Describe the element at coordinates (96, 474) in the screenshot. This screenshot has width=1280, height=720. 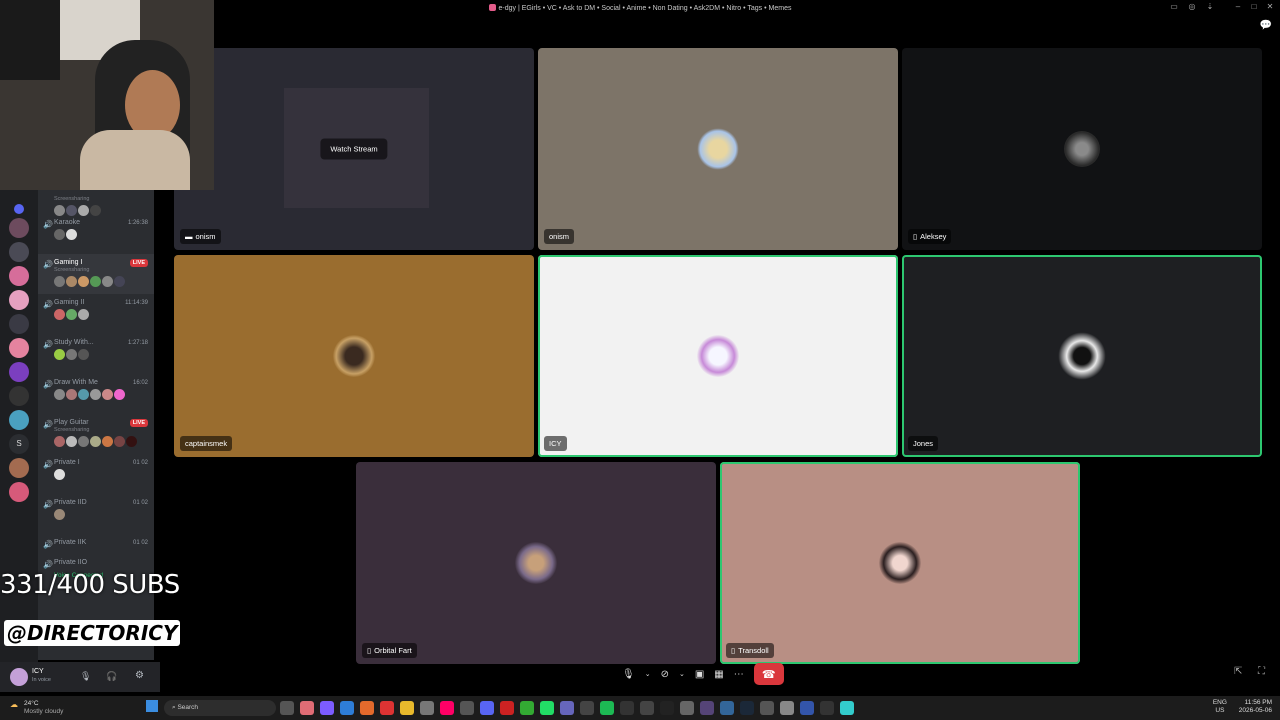
I see `channel-item: 🔊 Private I 01 02` at that location.